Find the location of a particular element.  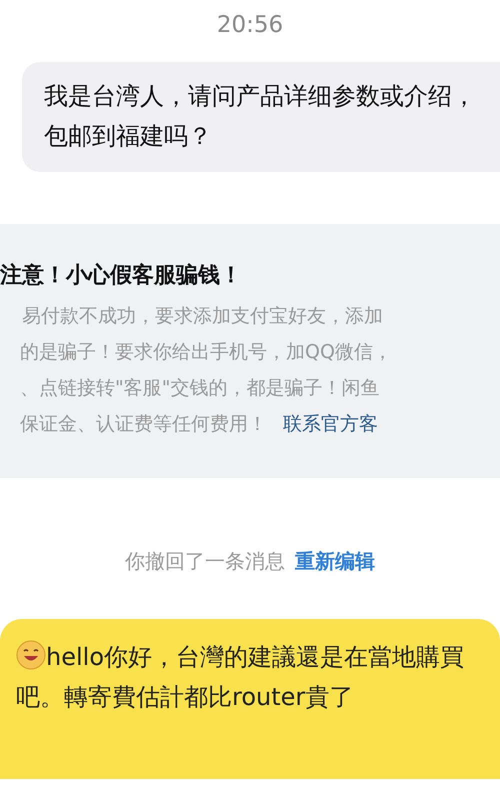

recall-notice: 你撤回了一条消息 is located at coordinates (205, 561).